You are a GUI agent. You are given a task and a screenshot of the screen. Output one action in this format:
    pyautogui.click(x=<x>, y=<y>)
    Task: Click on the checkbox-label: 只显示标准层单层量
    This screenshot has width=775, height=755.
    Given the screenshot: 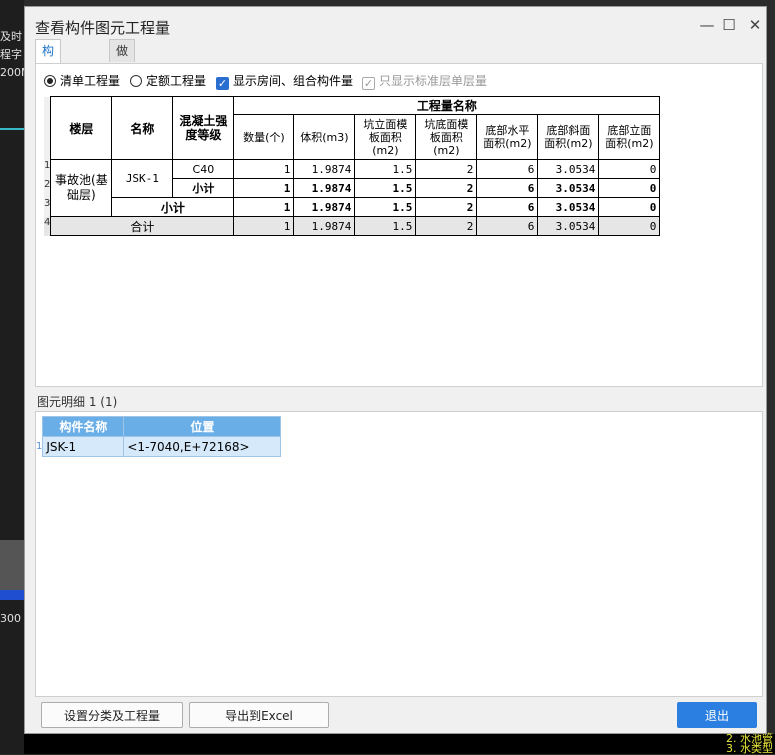 What is the action you would take?
    pyautogui.click(x=433, y=81)
    